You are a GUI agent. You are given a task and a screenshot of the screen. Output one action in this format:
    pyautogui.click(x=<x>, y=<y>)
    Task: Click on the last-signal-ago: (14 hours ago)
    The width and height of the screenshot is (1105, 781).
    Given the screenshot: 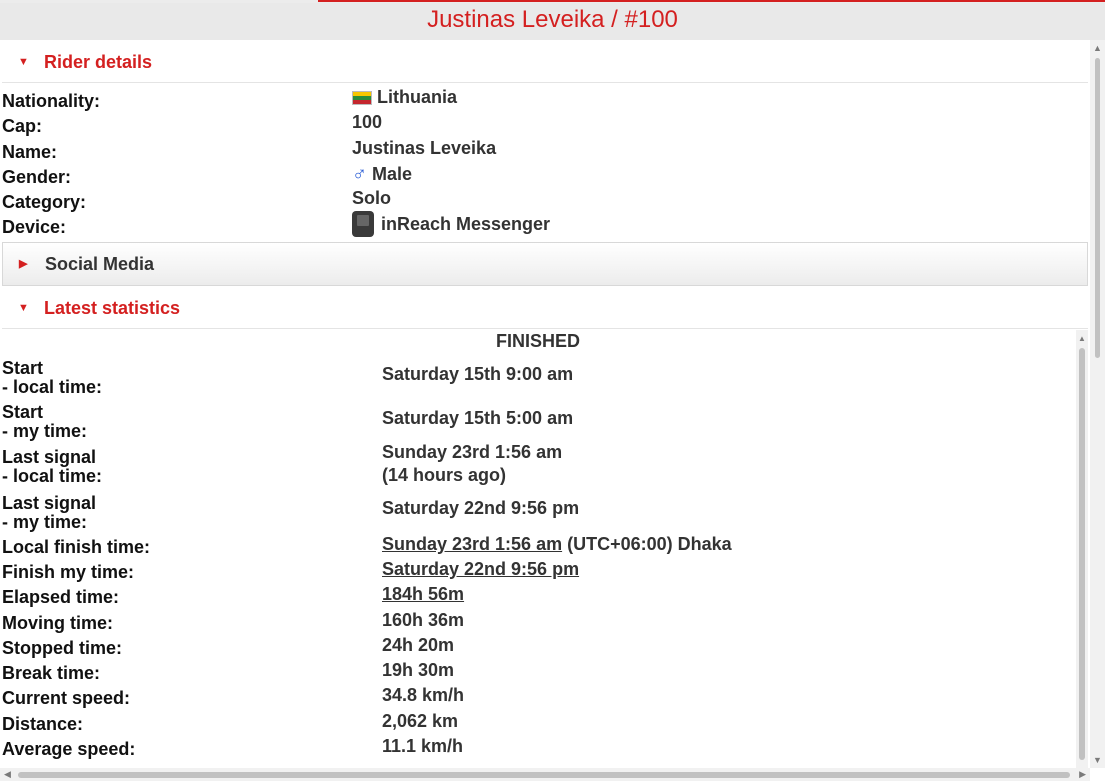 What is the action you would take?
    pyautogui.click(x=444, y=475)
    